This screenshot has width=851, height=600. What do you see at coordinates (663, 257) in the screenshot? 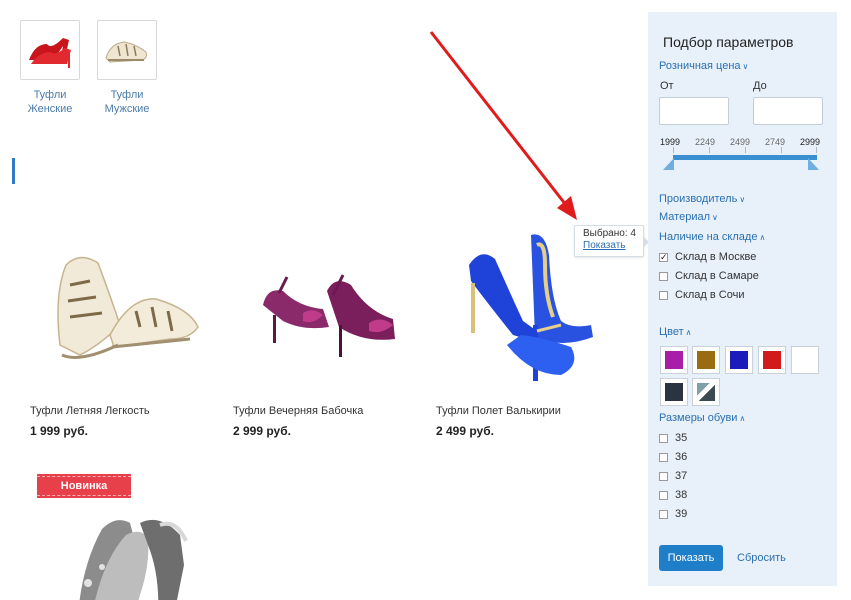
I see `checkbox-checked: ✓` at bounding box center [663, 257].